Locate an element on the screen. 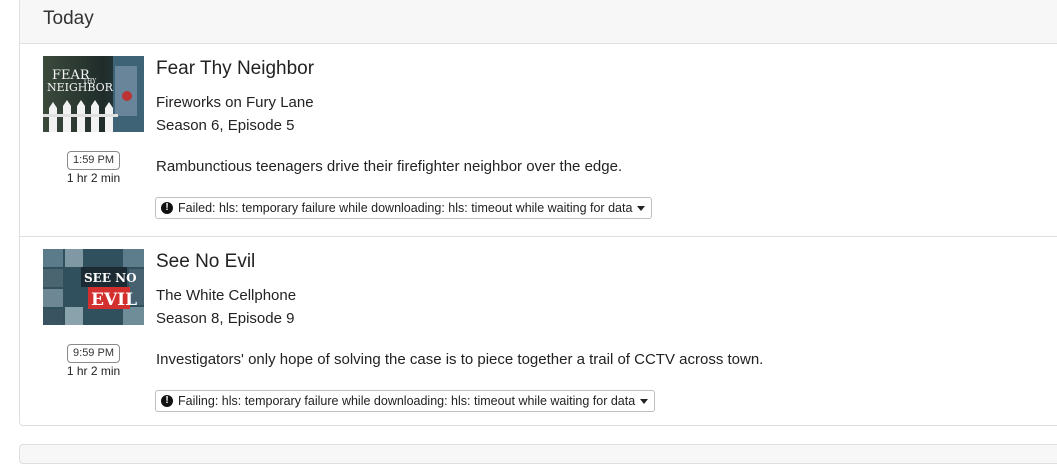  episode-title: The White Cellphone is located at coordinates (226, 295).